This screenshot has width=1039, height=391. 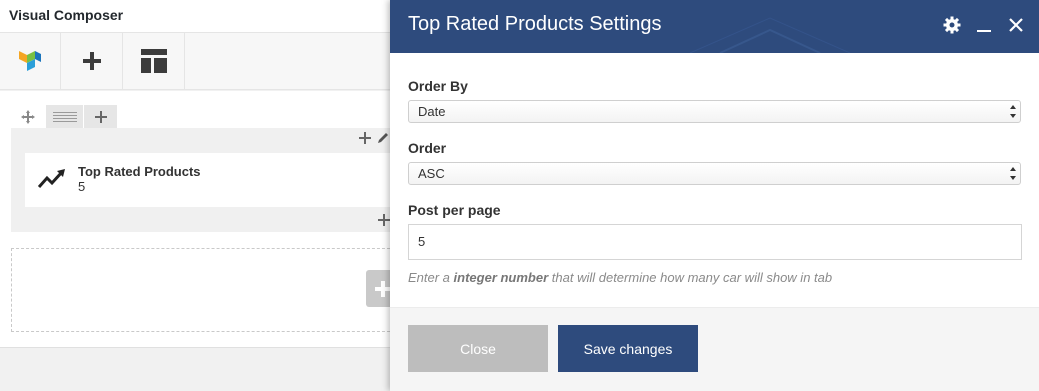 I want to click on close-modal-button, so click(x=1016, y=25).